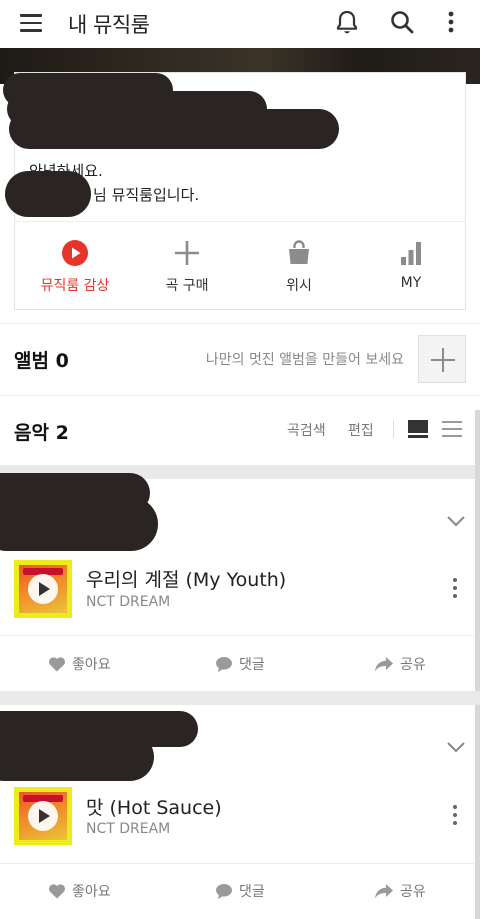 The height and width of the screenshot is (919, 480). Describe the element at coordinates (442, 359) in the screenshot. I see `add-album-button` at that location.